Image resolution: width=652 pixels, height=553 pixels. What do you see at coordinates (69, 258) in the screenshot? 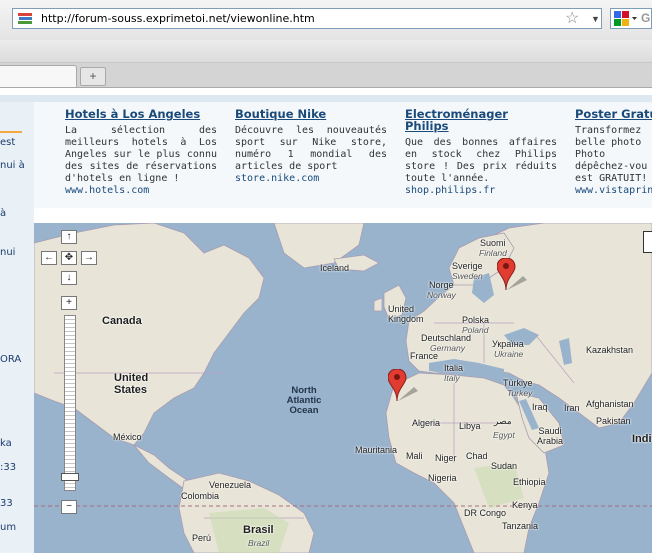
I see `pan-center-button: ✥` at bounding box center [69, 258].